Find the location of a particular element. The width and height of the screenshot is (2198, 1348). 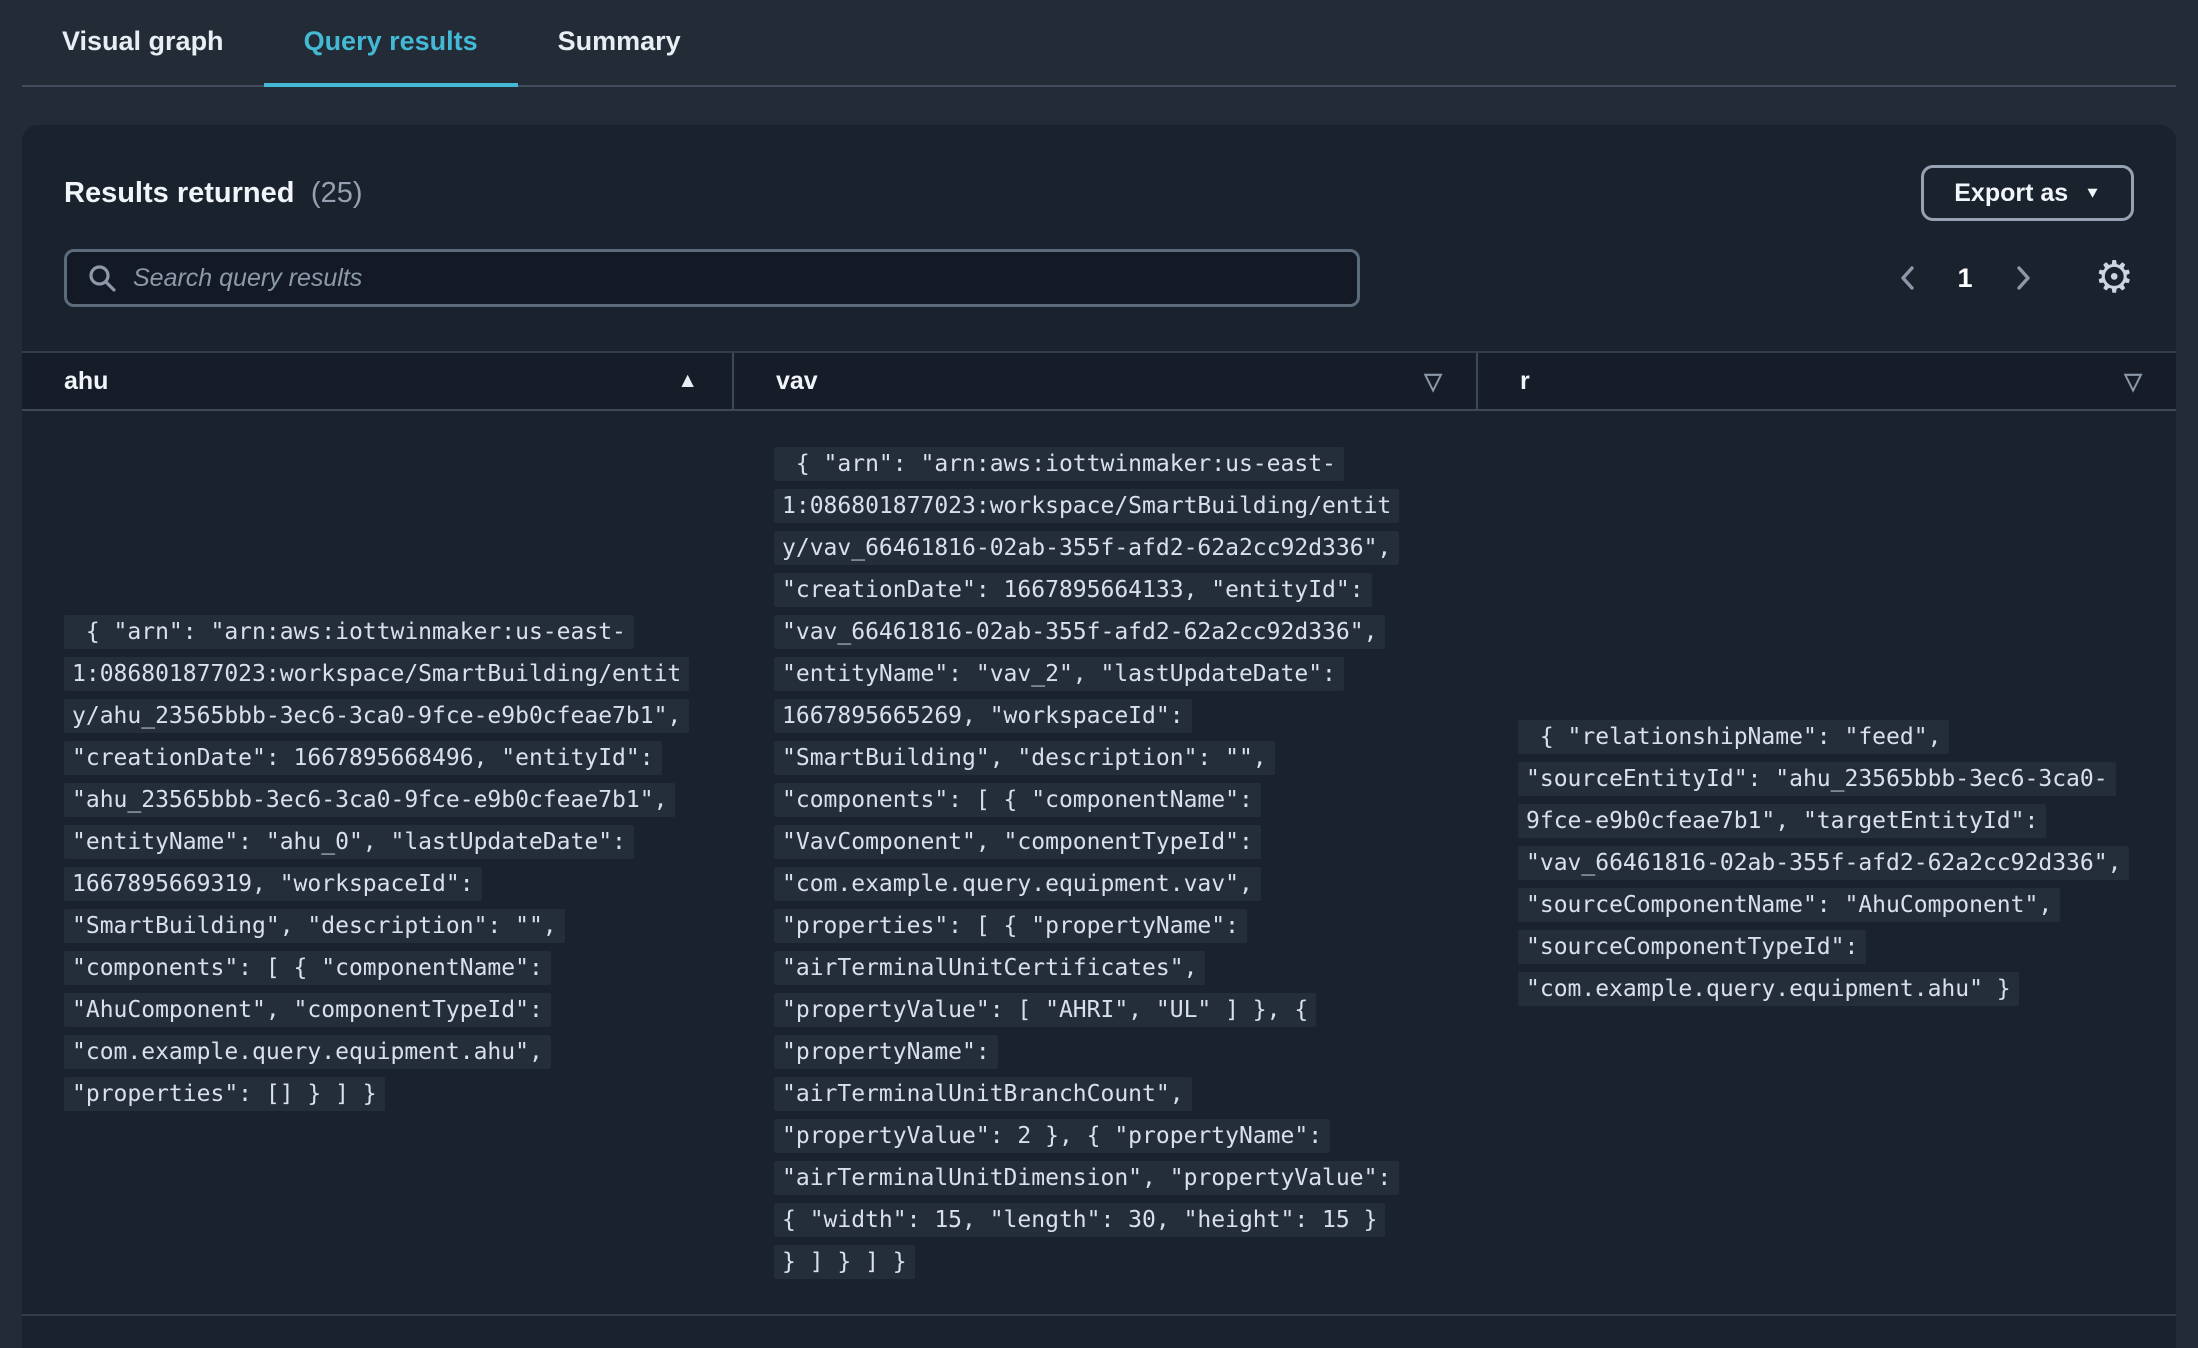

json-line: "properties": [ { "propertyName": is located at coordinates (1010, 925).